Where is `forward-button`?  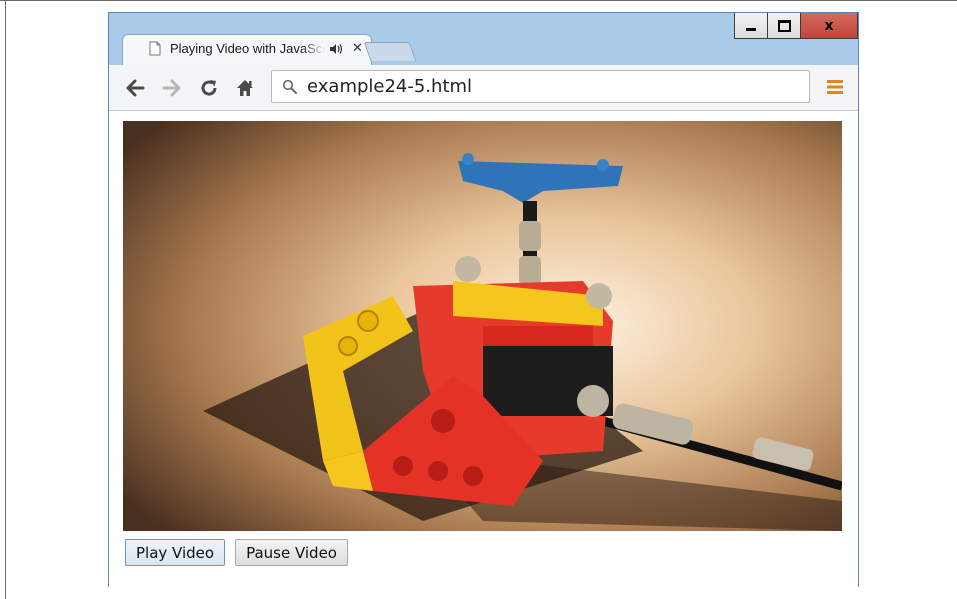 forward-button is located at coordinates (172, 88).